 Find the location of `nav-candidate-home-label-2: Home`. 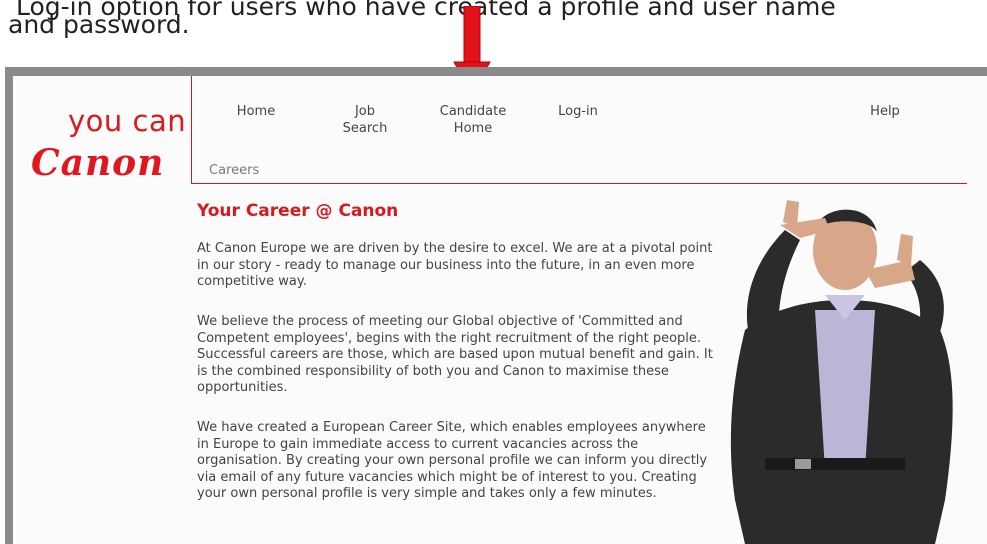

nav-candidate-home-label-2: Home is located at coordinates (473, 128).